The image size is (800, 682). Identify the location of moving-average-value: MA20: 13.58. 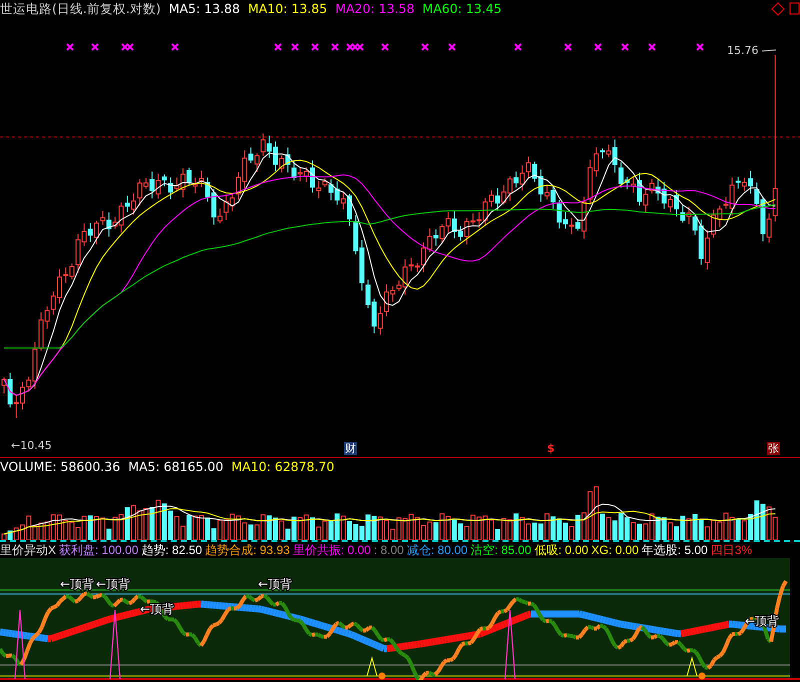
(374, 9).